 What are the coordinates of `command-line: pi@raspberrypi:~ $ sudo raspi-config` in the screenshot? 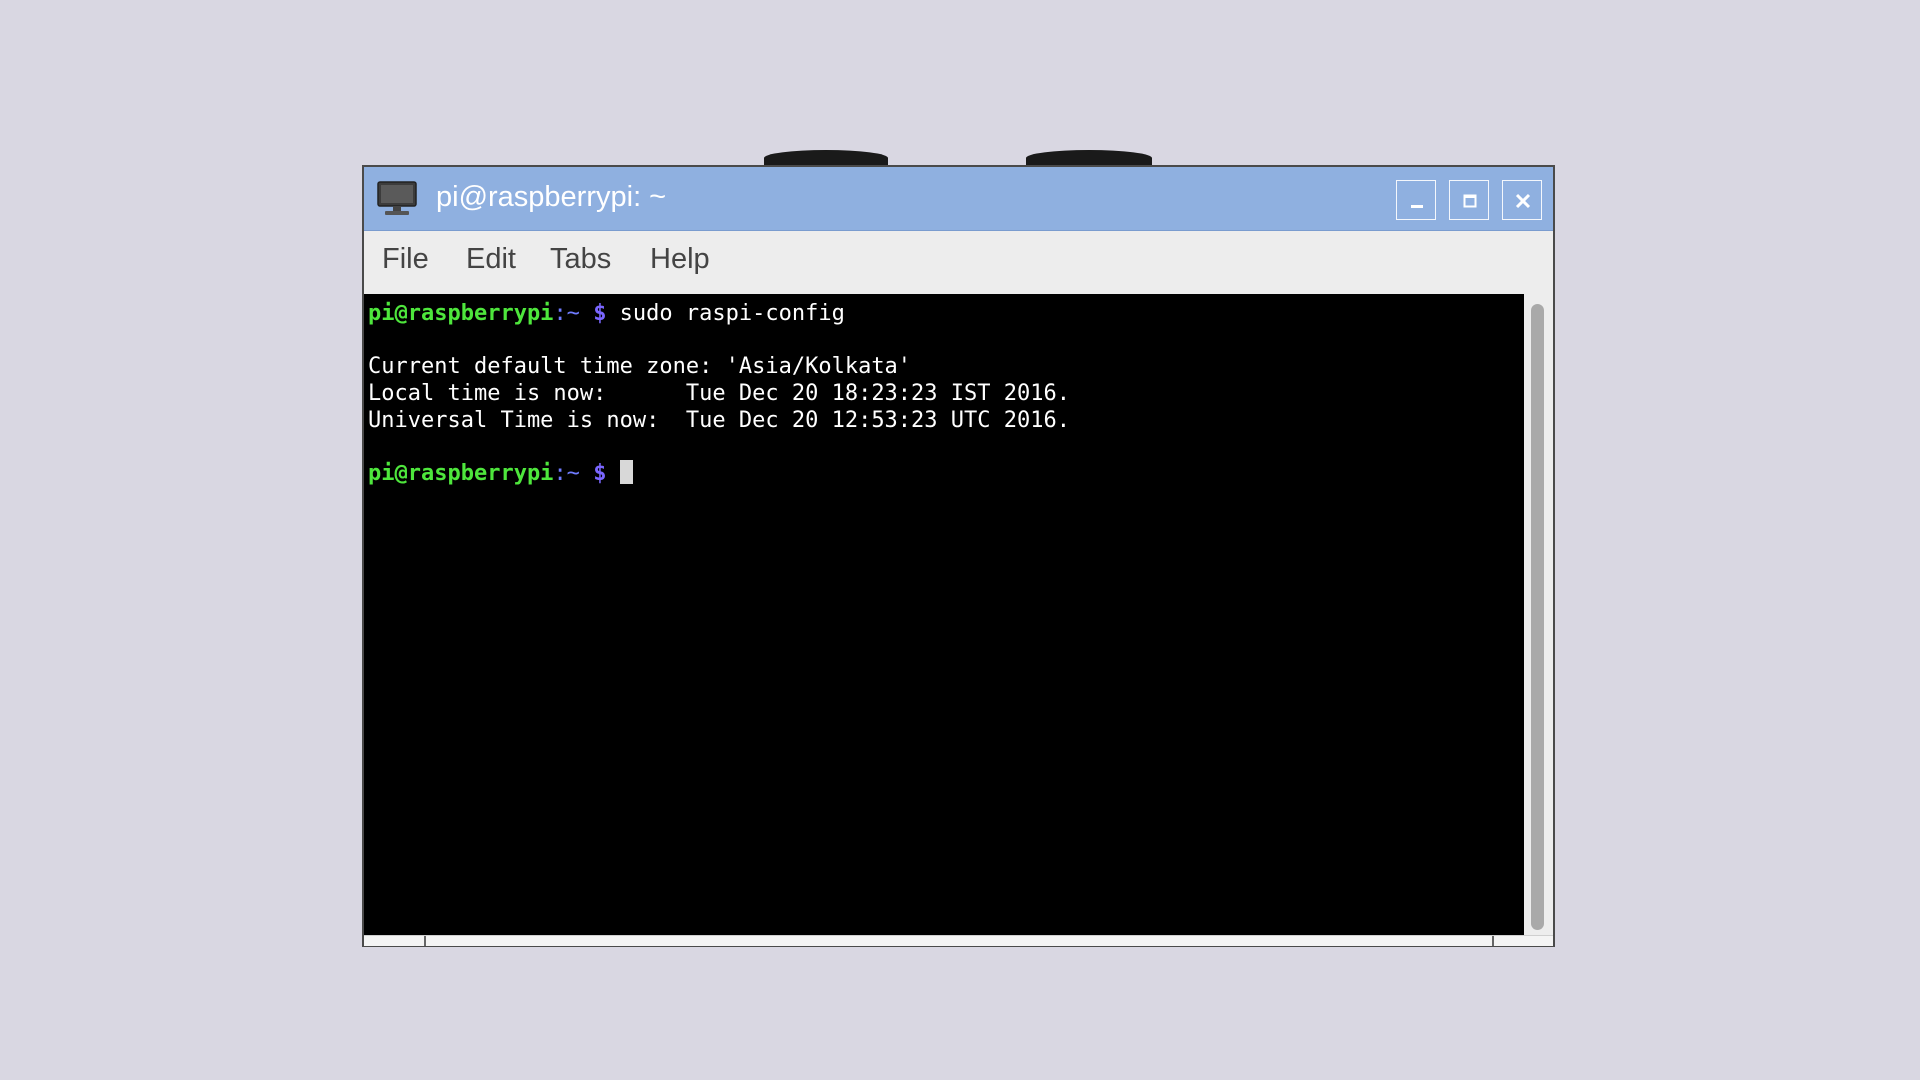 It's located at (606, 314).